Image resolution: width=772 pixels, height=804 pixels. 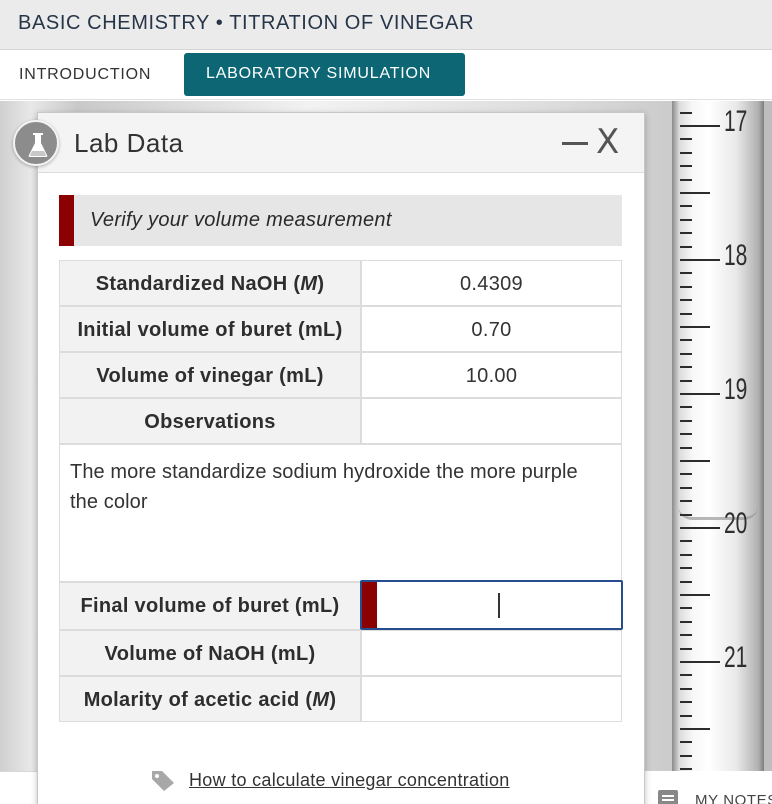 I want to click on observations-label: Observations, so click(x=210, y=421).